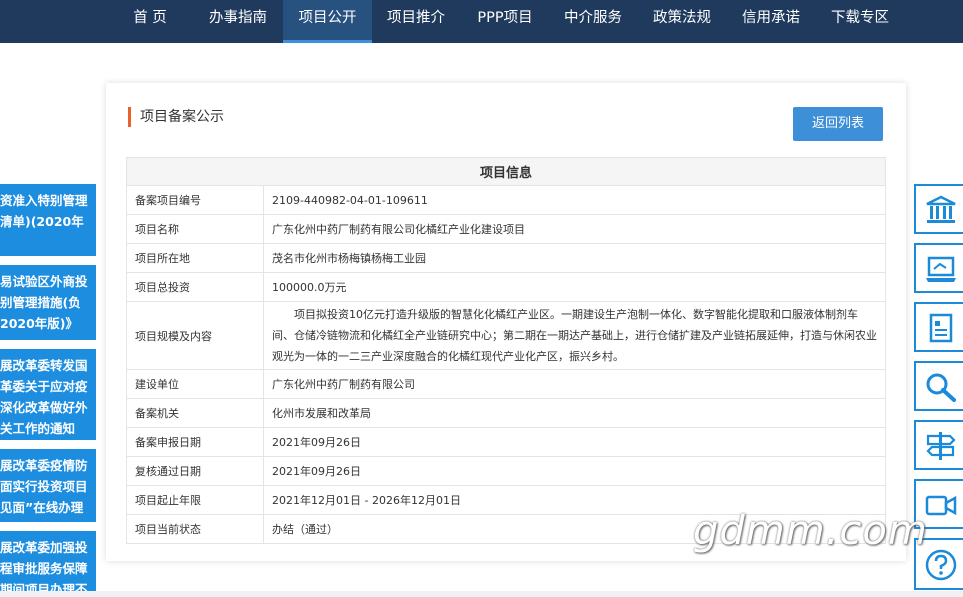 The height and width of the screenshot is (597, 963). What do you see at coordinates (505, 21) in the screenshot?
I see `nav-item-ppp: PPP项目` at bounding box center [505, 21].